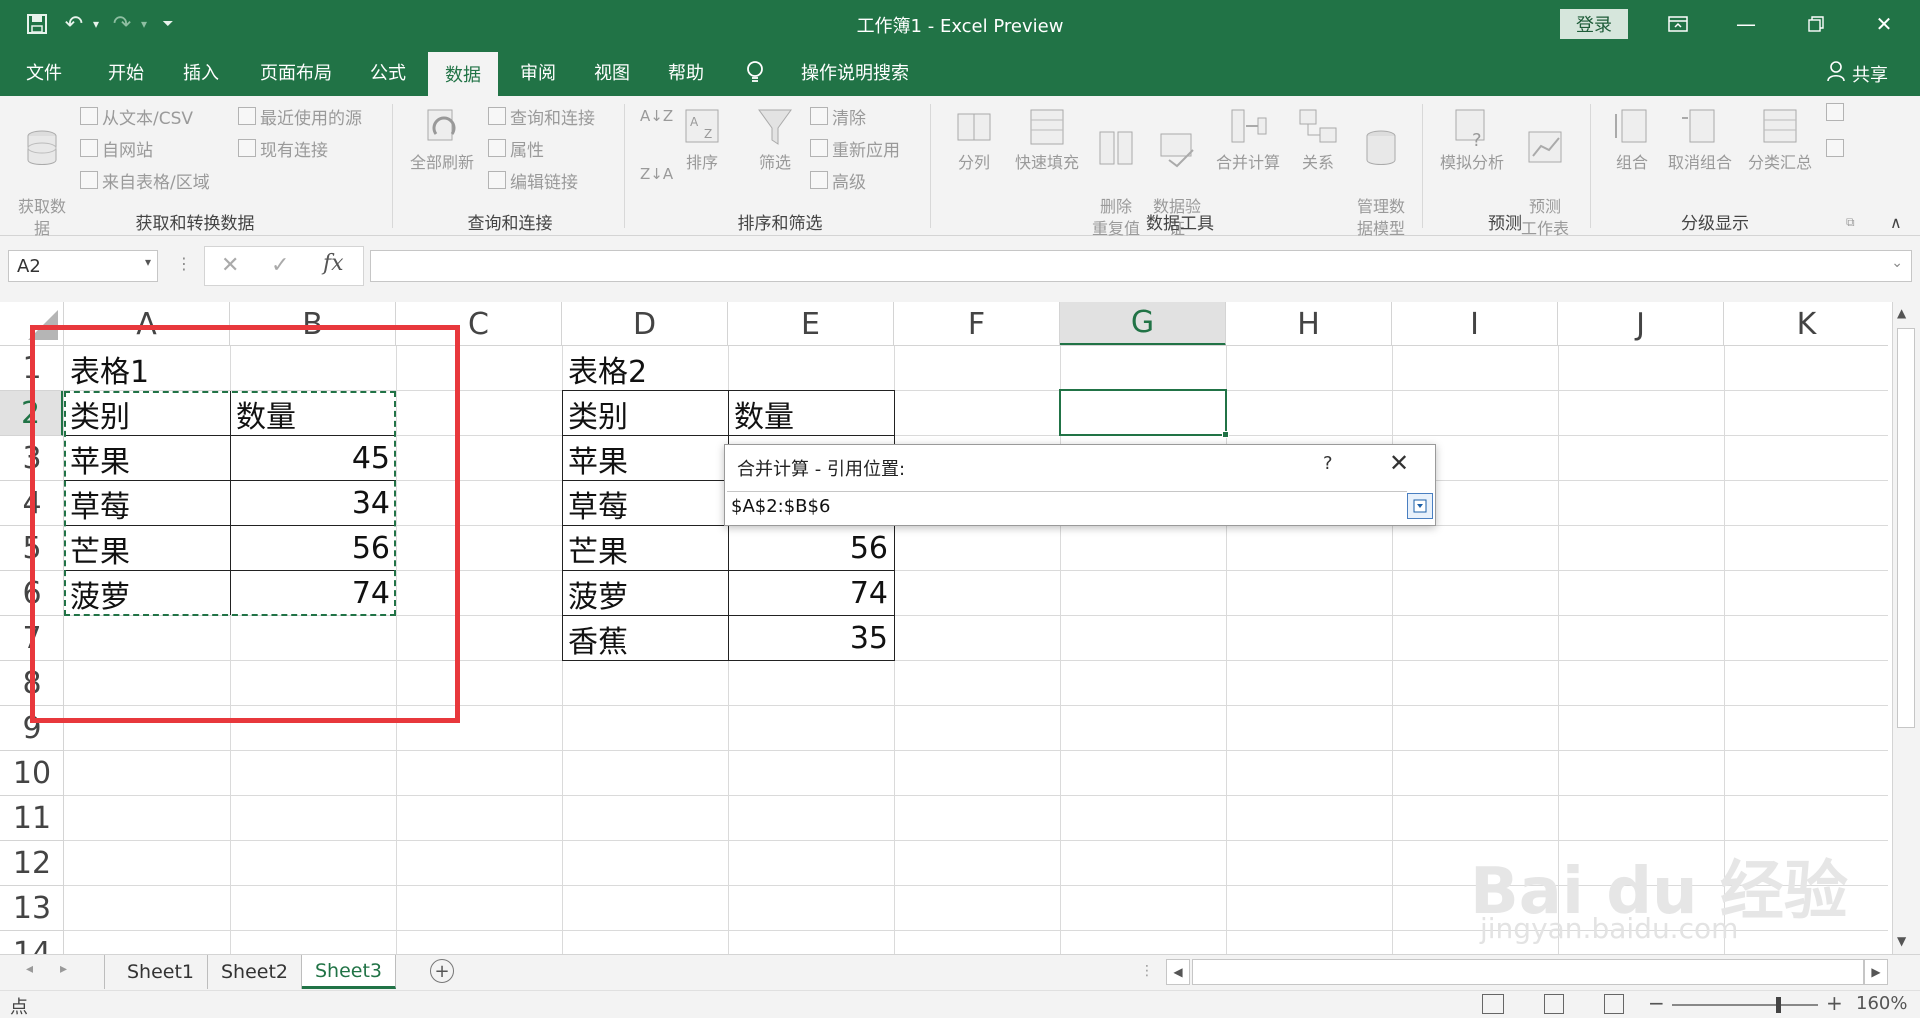 This screenshot has height=1018, width=1920. I want to click on scroll-thumb, so click(1906, 528).